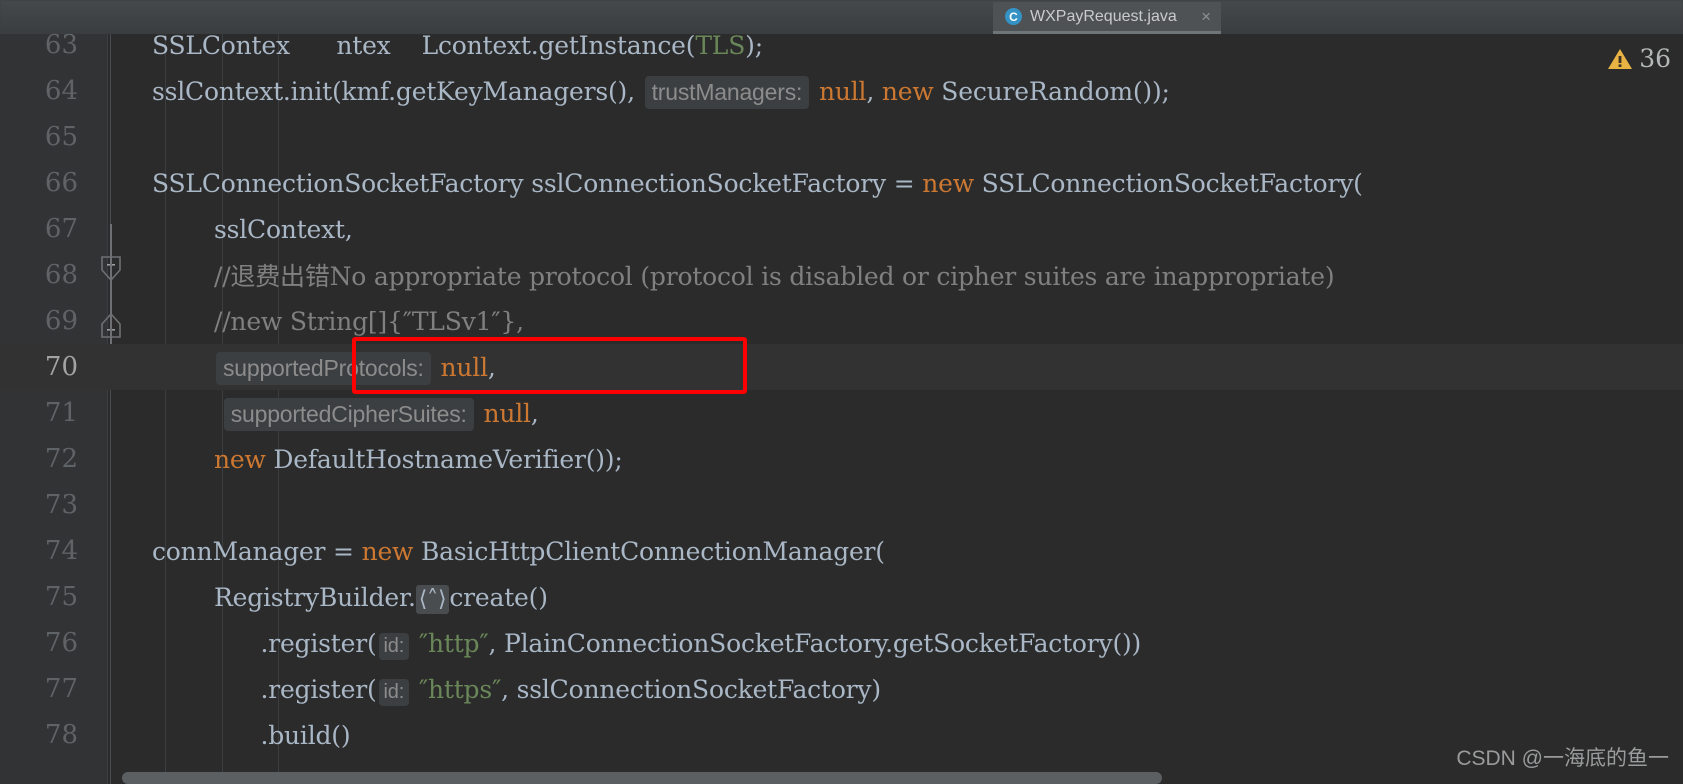 Image resolution: width=1683 pixels, height=784 pixels. I want to click on token: .build(), so click(251, 735).